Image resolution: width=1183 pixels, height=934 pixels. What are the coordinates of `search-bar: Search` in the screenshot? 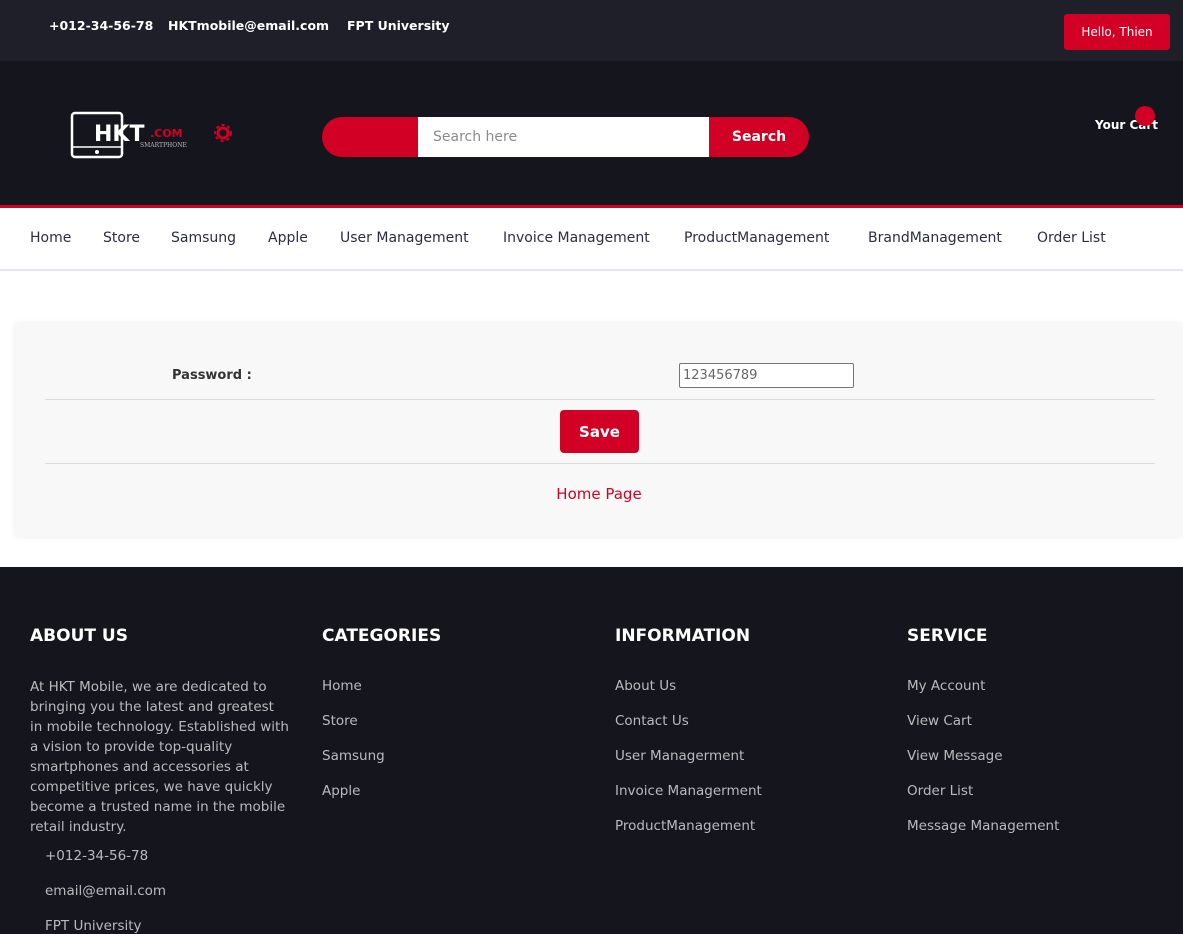 It's located at (565, 137).